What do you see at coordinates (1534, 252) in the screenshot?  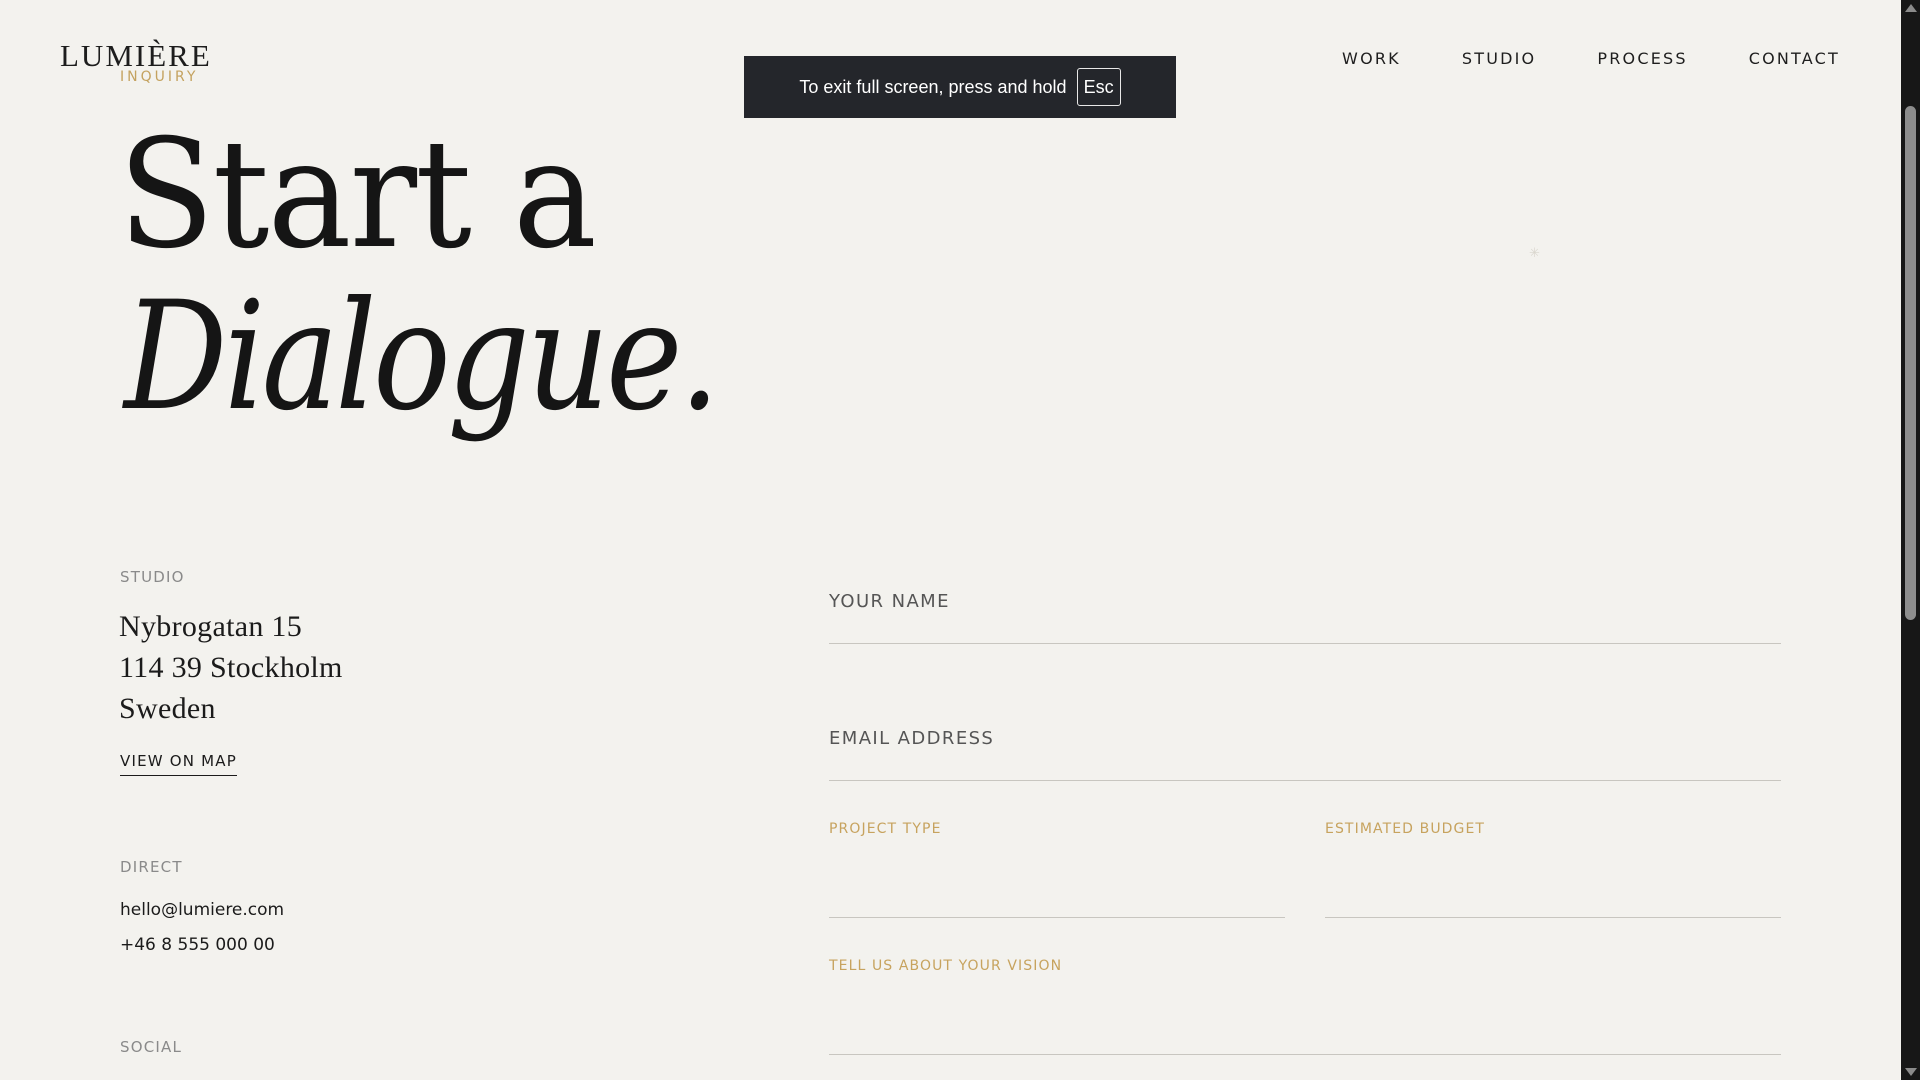 I see `sparkle-icon: ✳` at bounding box center [1534, 252].